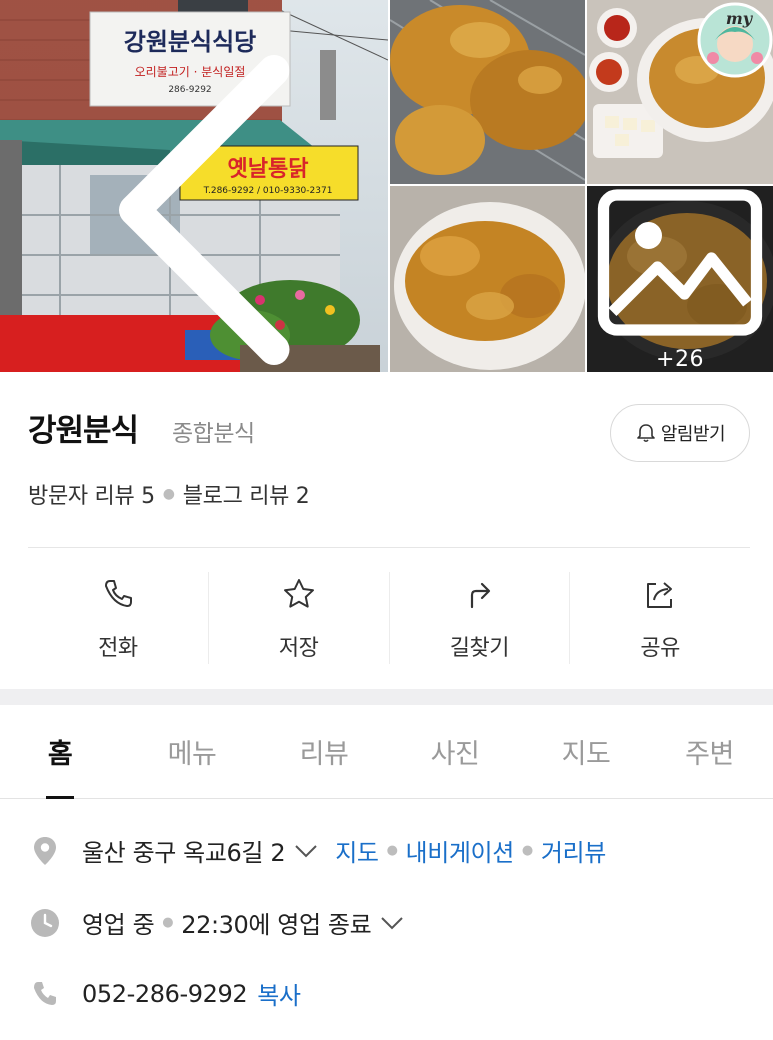 Image resolution: width=773 pixels, height=1040 pixels. I want to click on address-text: 울산 중구 옥교6길 2, so click(184, 850).